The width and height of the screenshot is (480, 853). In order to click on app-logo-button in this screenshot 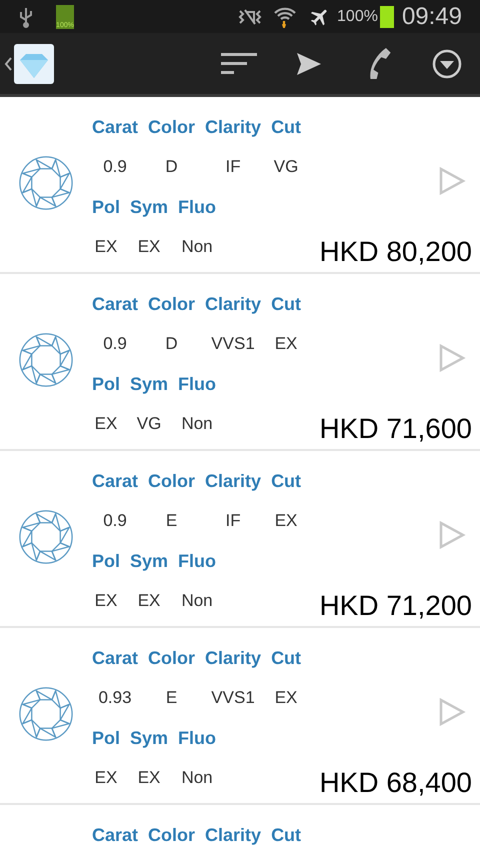, I will do `click(29, 64)`.